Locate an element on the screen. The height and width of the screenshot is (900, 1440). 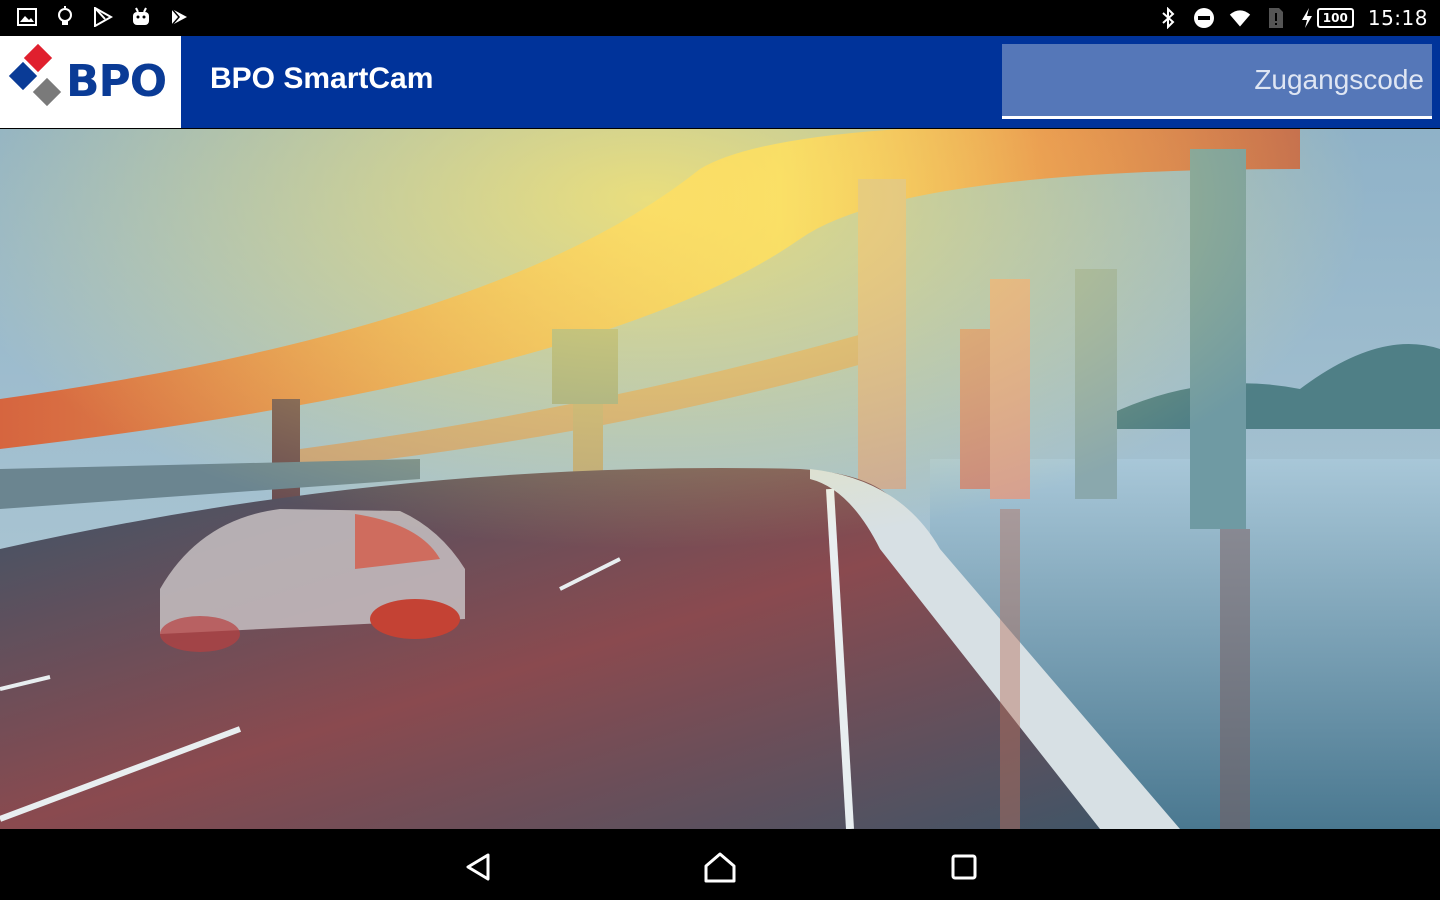
access-code-field is located at coordinates (1217, 80).